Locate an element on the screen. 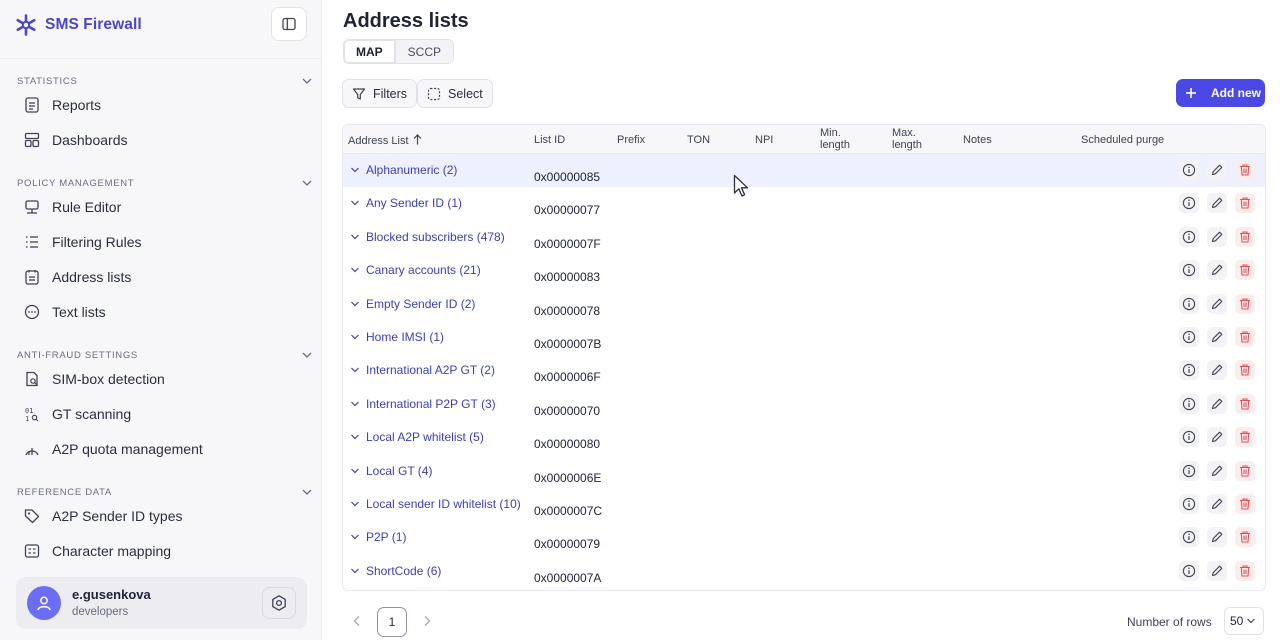  address-list-name: Empty Sender ID (2) is located at coordinates (420, 304).